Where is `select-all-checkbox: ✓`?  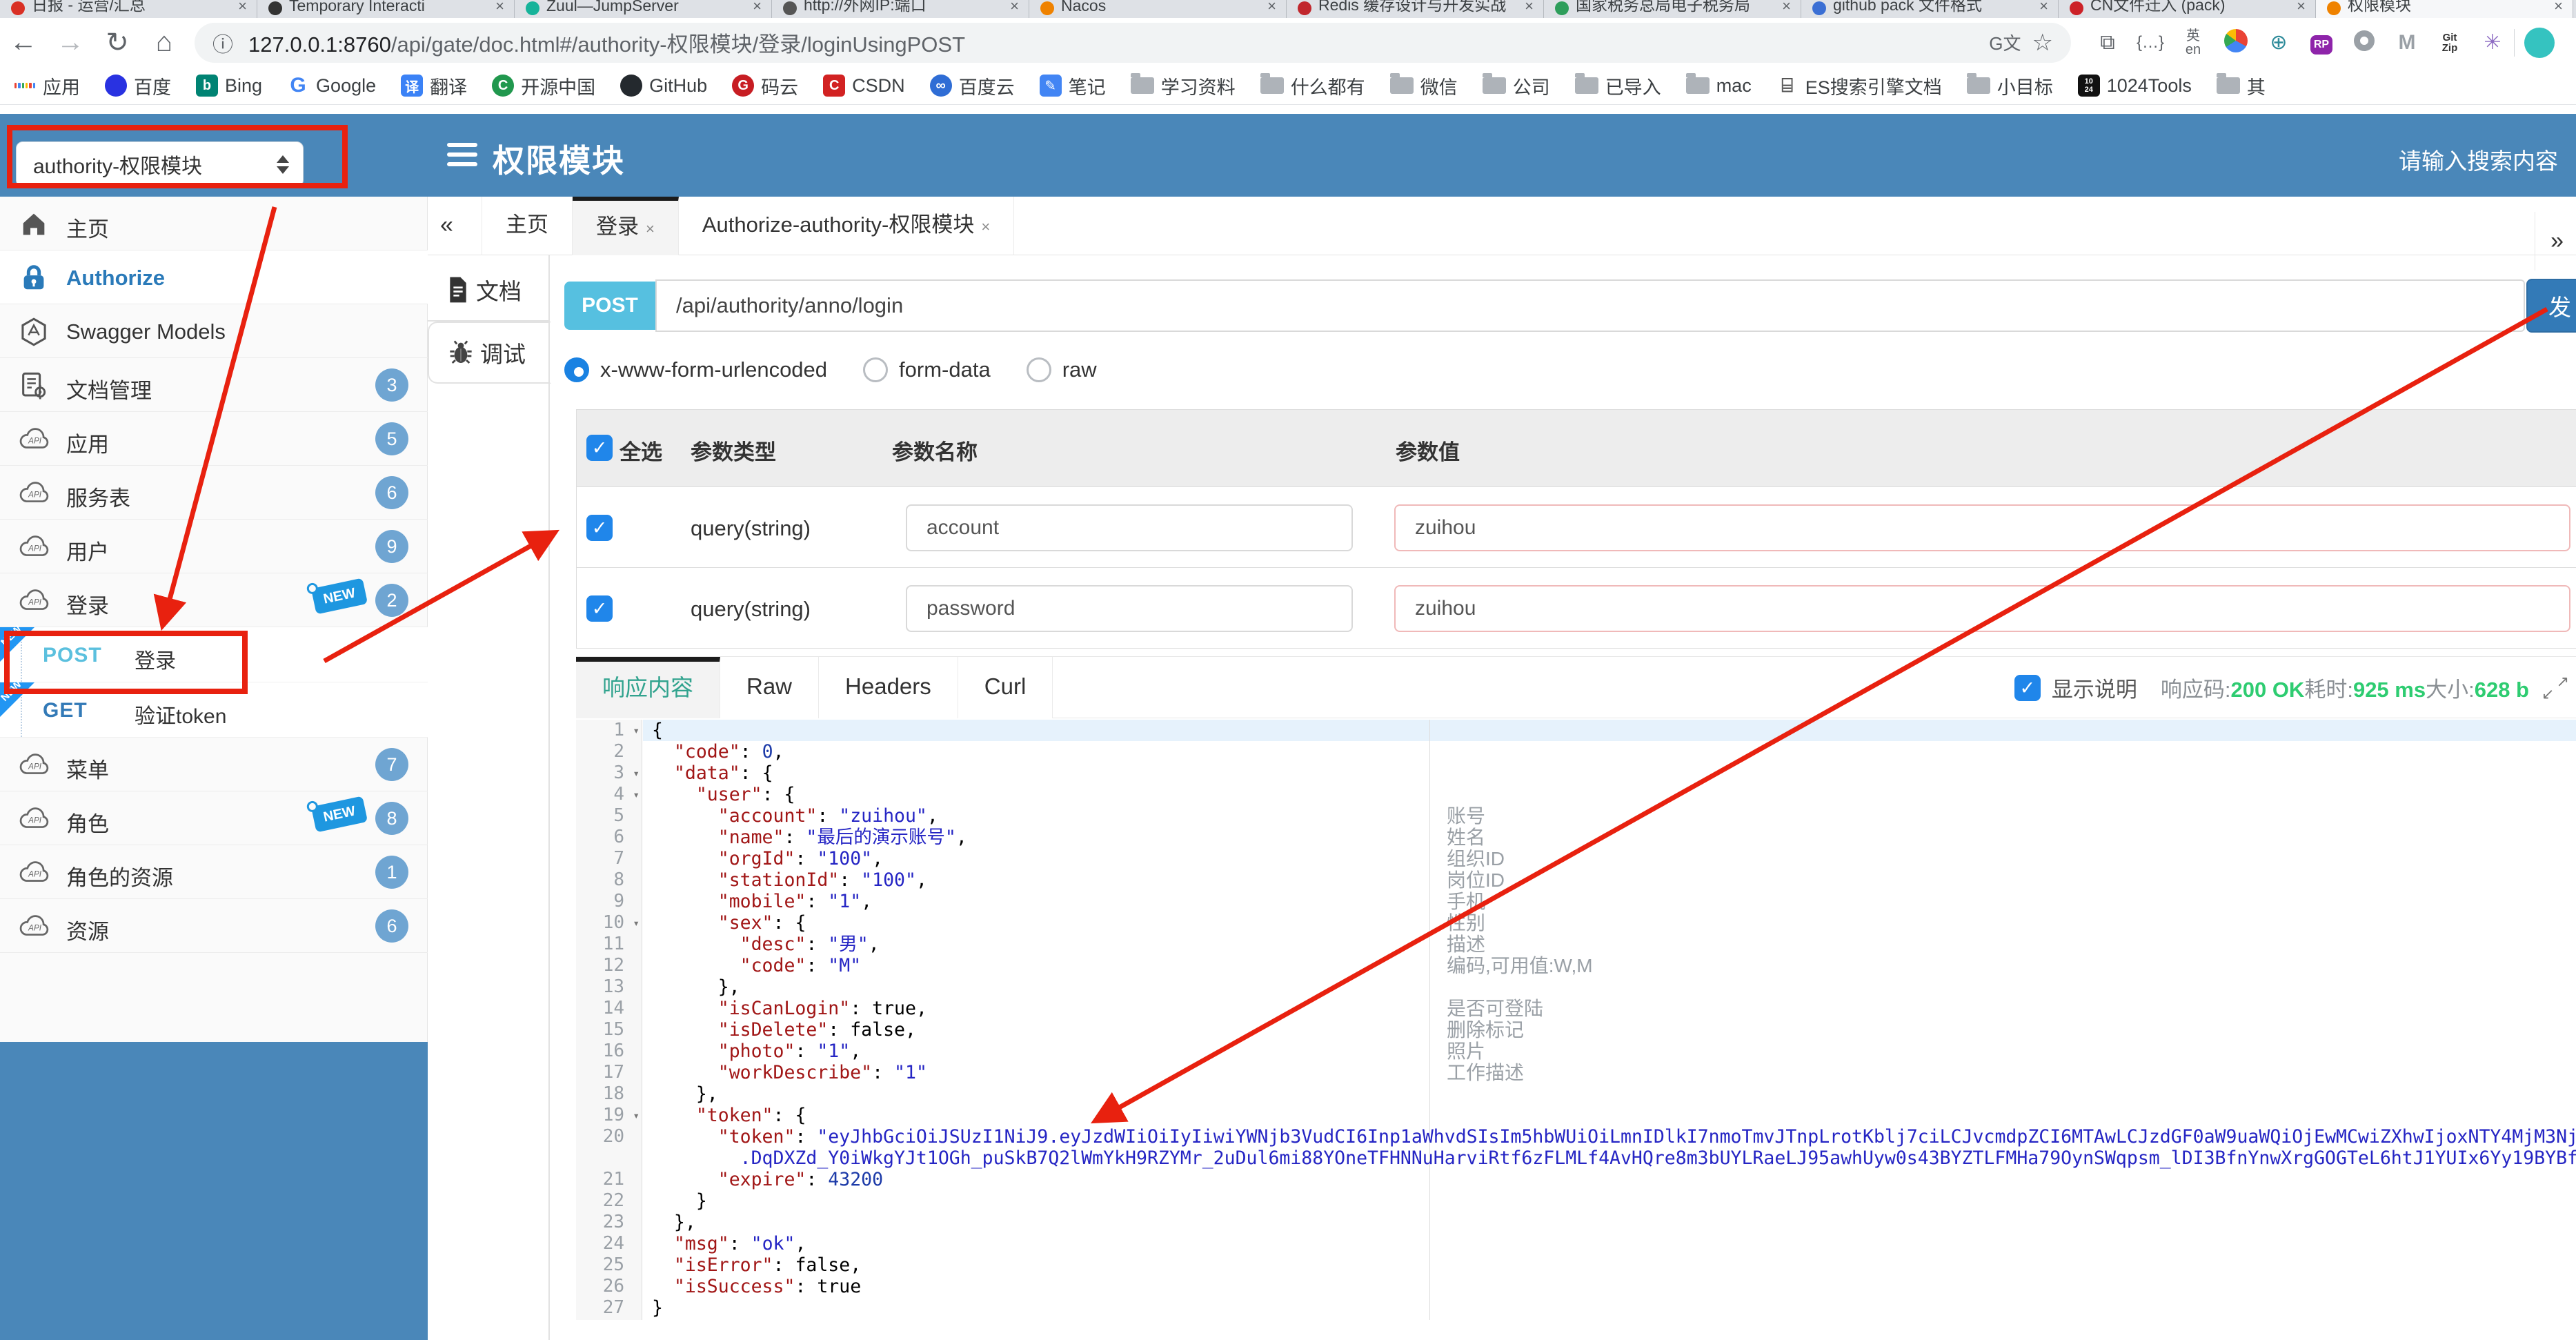
select-all-checkbox: ✓ is located at coordinates (599, 448).